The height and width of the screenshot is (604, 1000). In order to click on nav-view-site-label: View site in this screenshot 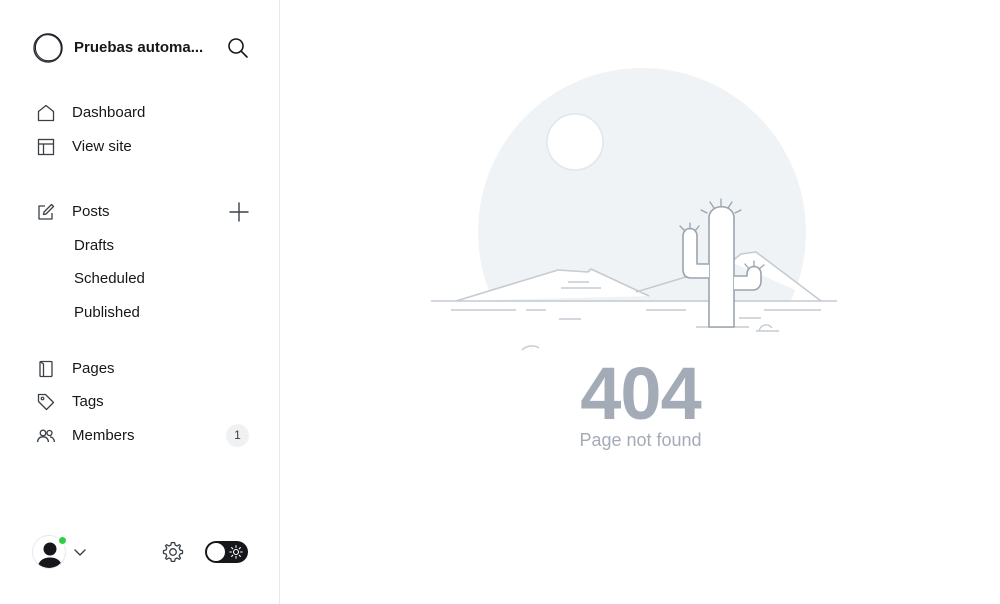, I will do `click(102, 146)`.